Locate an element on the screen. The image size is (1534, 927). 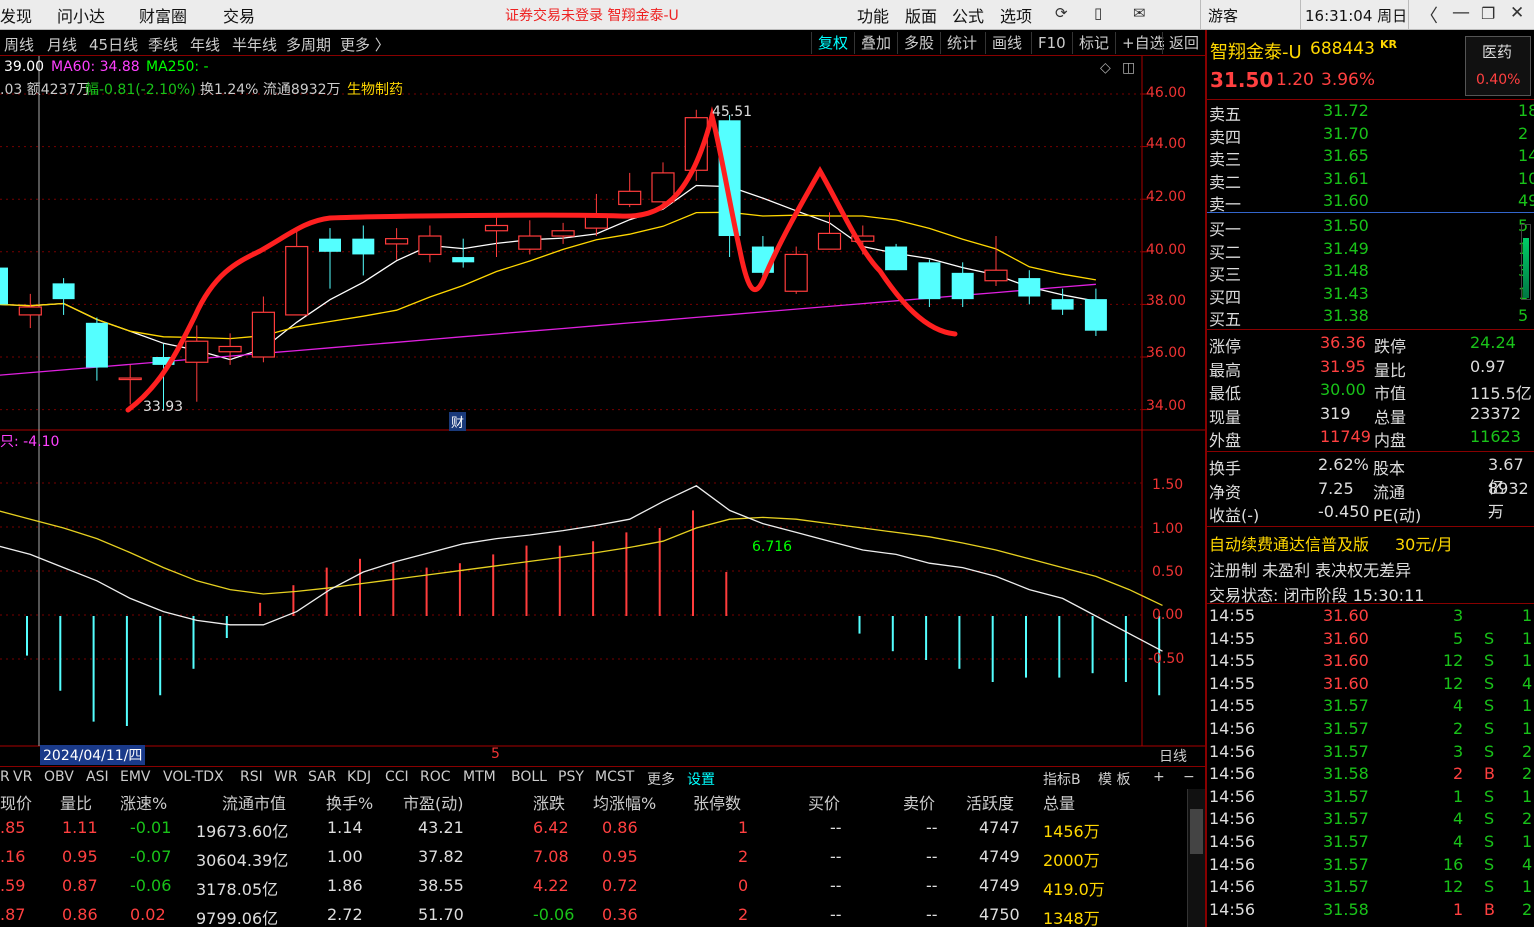
ask-price: 31.61 is located at coordinates (1346, 178).